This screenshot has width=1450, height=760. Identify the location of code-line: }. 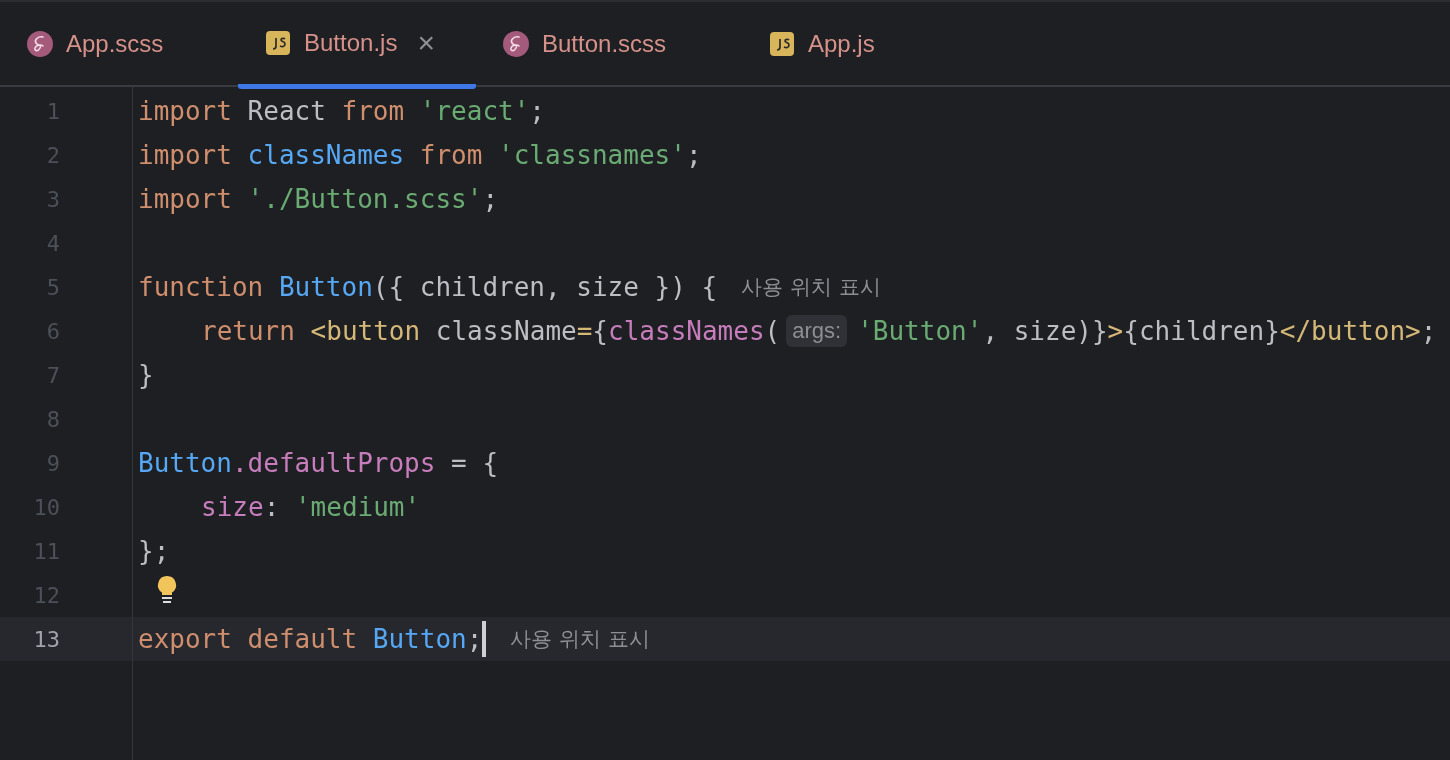
(146, 375).